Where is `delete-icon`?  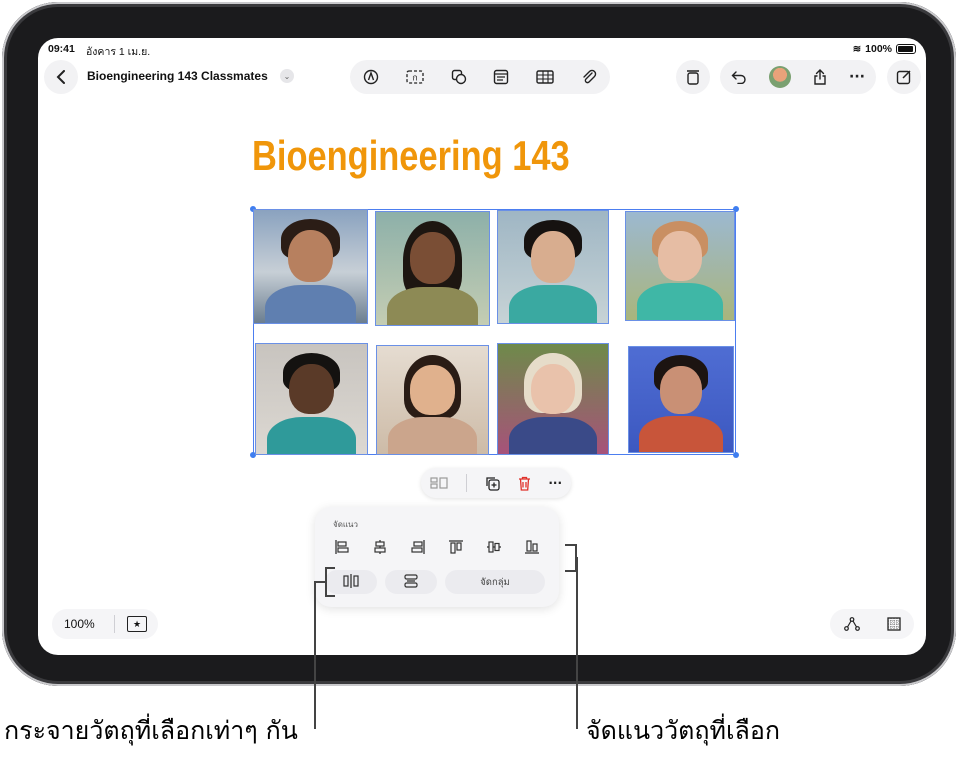 delete-icon is located at coordinates (524, 483).